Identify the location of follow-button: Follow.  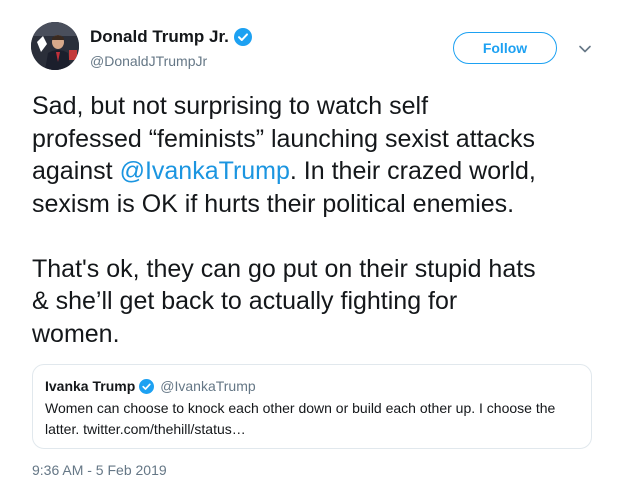
(505, 48).